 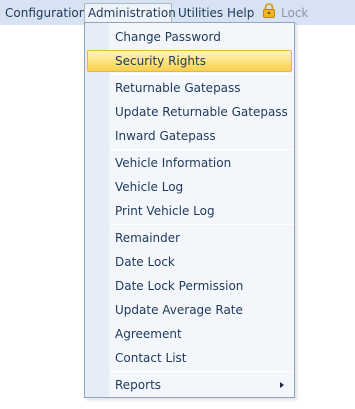 I want to click on menu-item-agreement: Agreement, so click(x=189, y=334).